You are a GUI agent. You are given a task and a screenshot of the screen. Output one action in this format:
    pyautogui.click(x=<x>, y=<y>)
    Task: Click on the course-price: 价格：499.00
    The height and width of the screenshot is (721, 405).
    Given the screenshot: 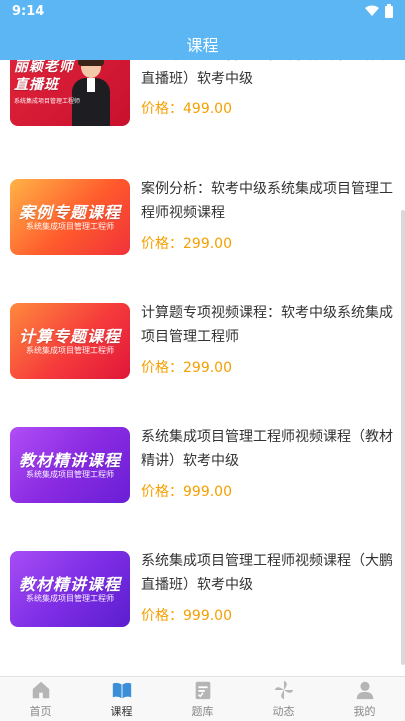 What is the action you would take?
    pyautogui.click(x=186, y=108)
    